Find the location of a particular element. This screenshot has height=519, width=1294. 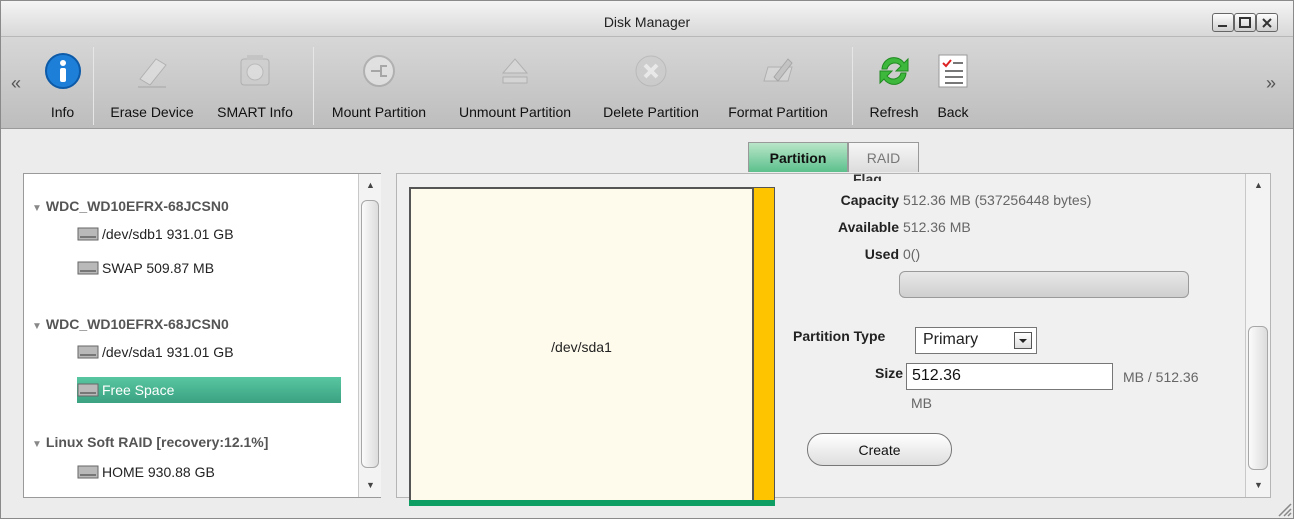

info-icon is located at coordinates (62, 71).